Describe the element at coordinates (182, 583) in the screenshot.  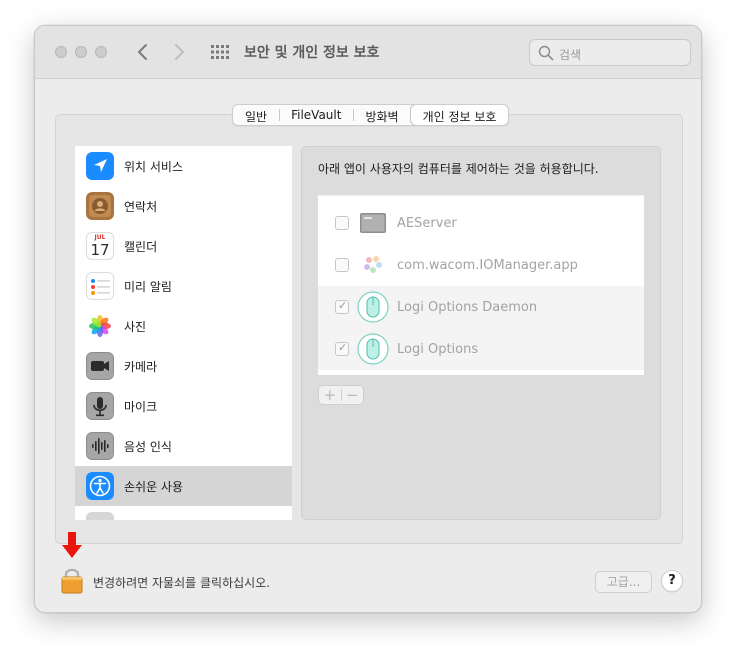
I see `lock-instruction-text: 변경하려면 자물쇠를 클릭하십시오.` at that location.